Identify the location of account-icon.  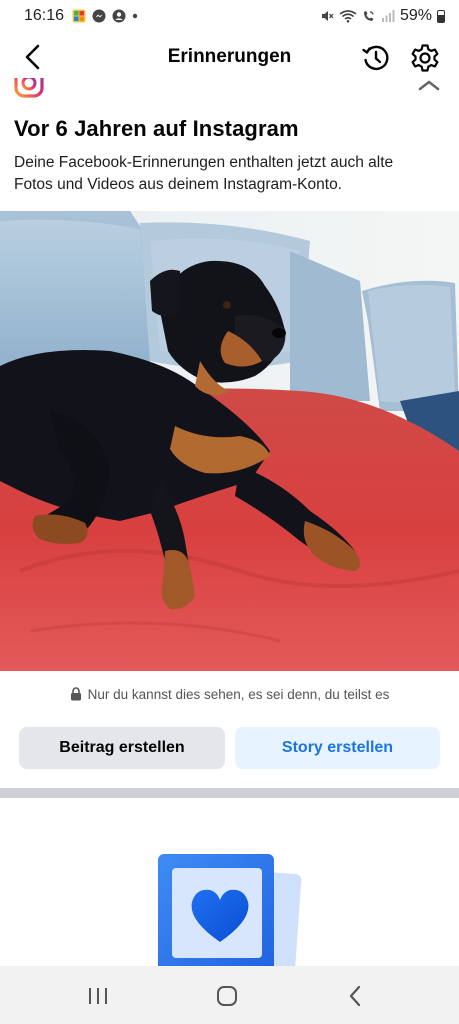
(119, 16).